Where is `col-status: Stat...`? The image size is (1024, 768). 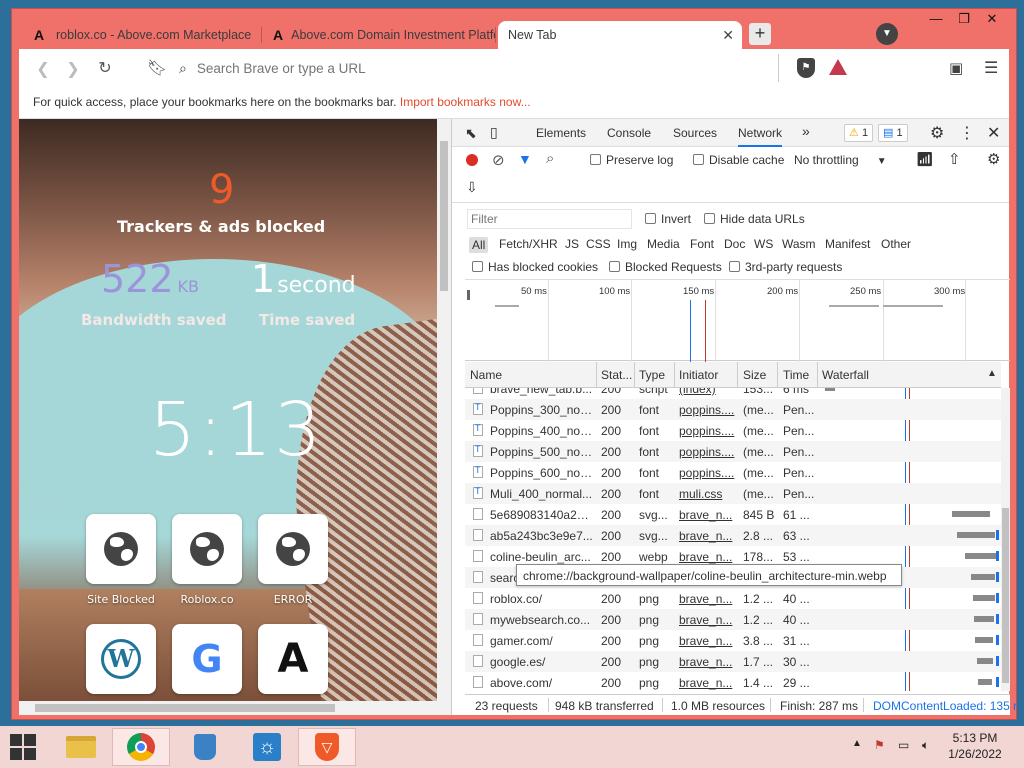
col-status: Stat... is located at coordinates (616, 375).